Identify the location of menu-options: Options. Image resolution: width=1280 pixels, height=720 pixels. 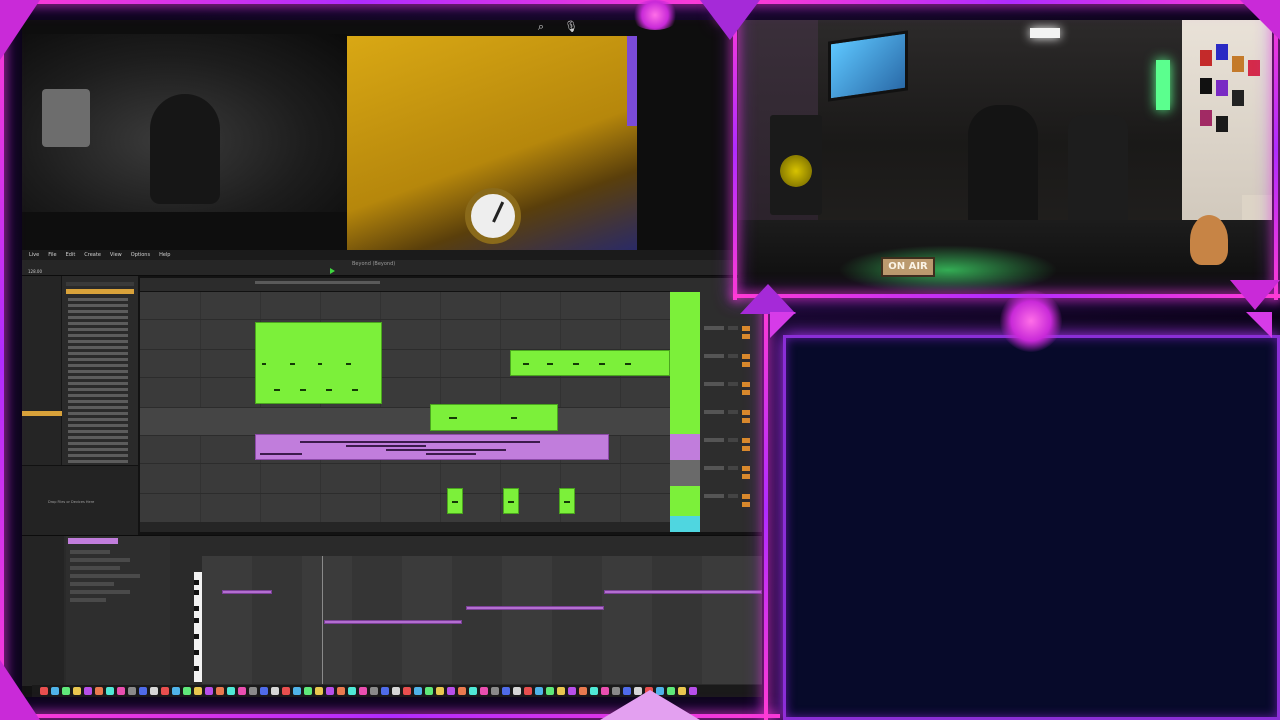
(140, 255).